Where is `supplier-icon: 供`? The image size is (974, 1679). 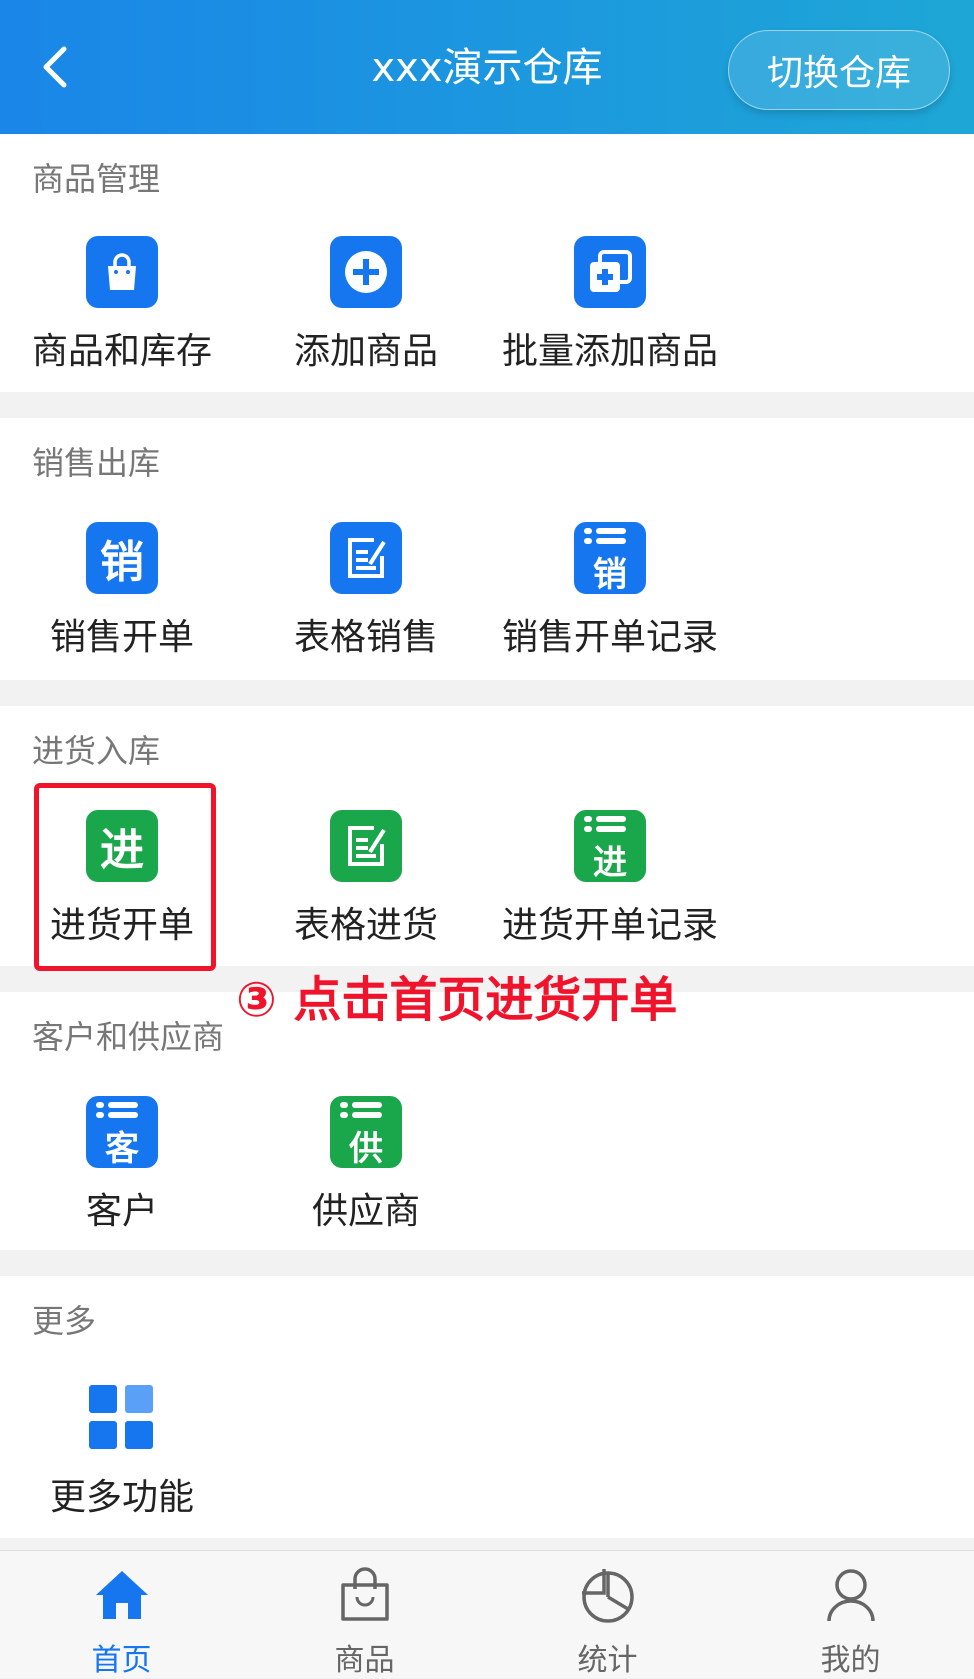 supplier-icon: 供 is located at coordinates (366, 1132).